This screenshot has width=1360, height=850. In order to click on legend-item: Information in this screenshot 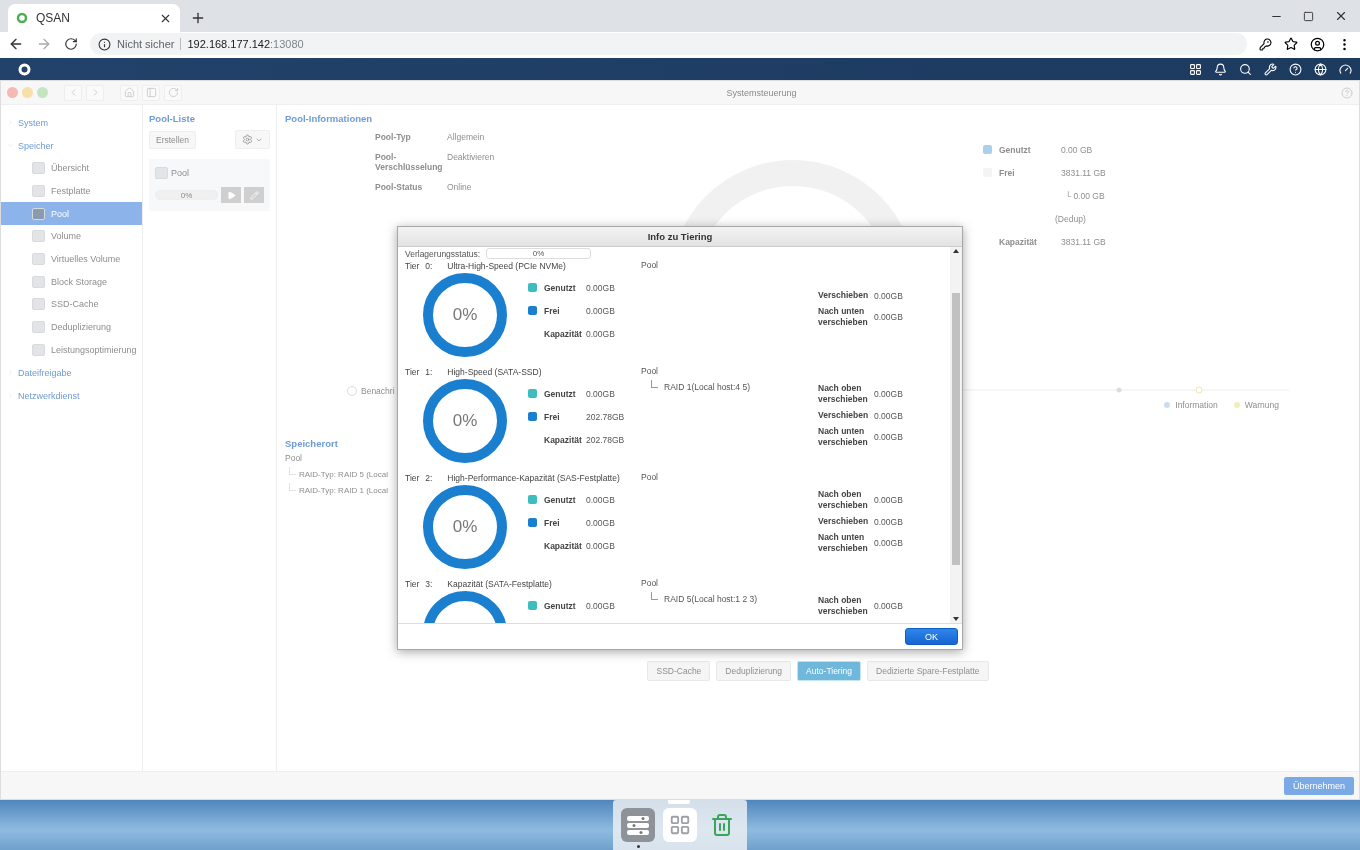, I will do `click(1191, 405)`.